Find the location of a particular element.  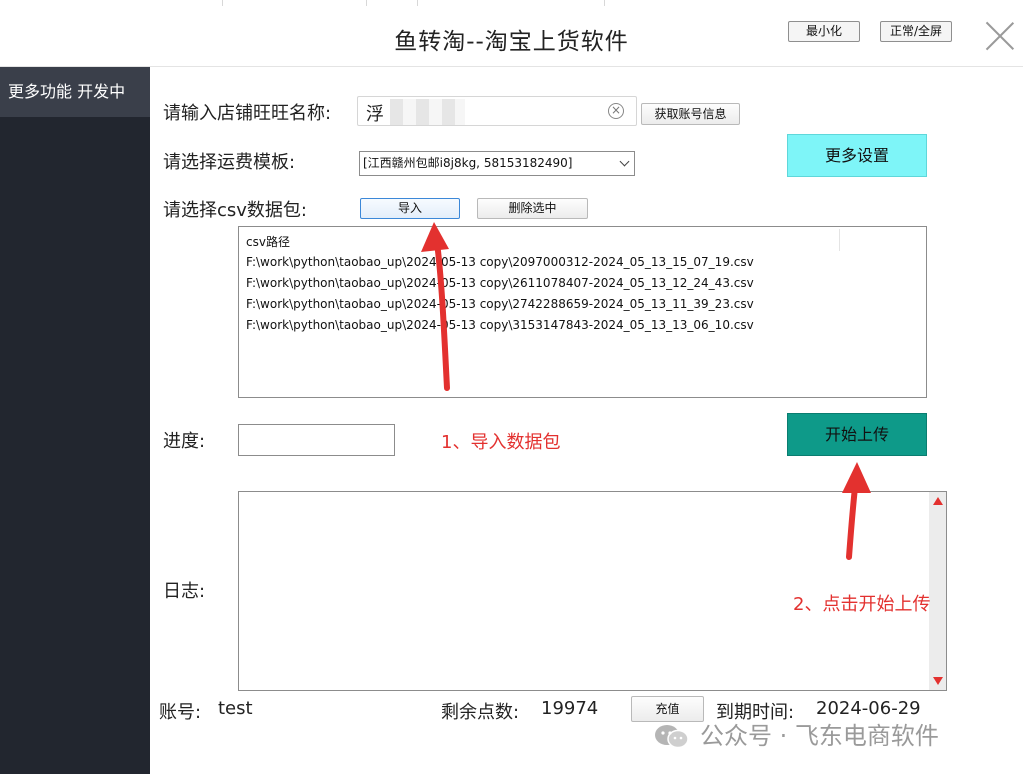

shipping-template-select: [江西赣州包邮i8j8kg, 58153182490] is located at coordinates (497, 163).